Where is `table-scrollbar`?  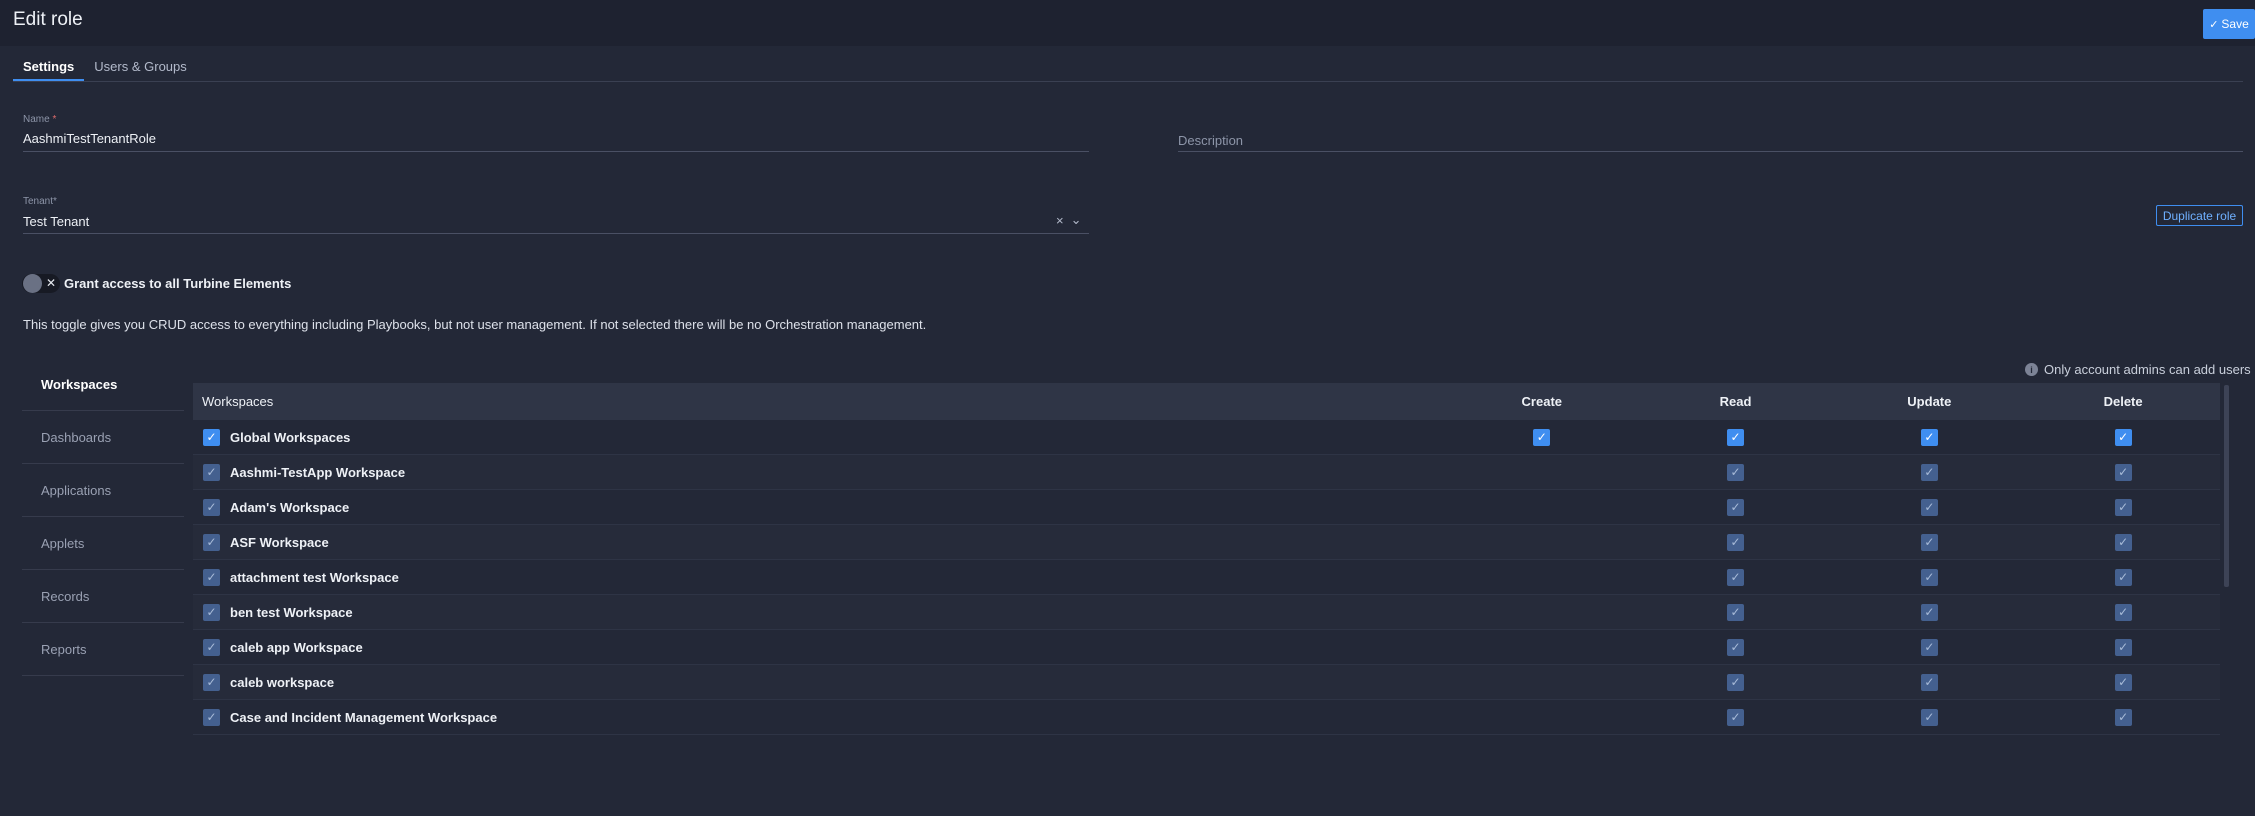
table-scrollbar is located at coordinates (2226, 486).